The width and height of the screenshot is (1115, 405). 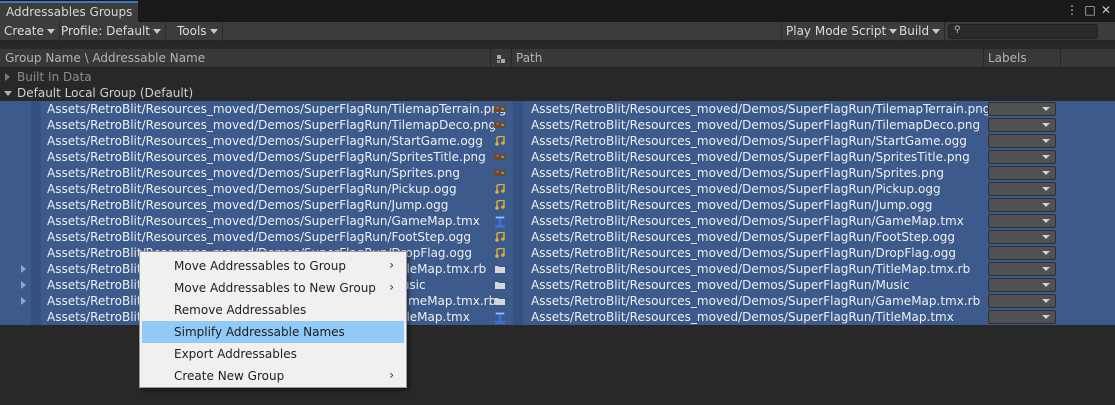 What do you see at coordinates (1090, 10) in the screenshot?
I see `maximize-icon: □` at bounding box center [1090, 10].